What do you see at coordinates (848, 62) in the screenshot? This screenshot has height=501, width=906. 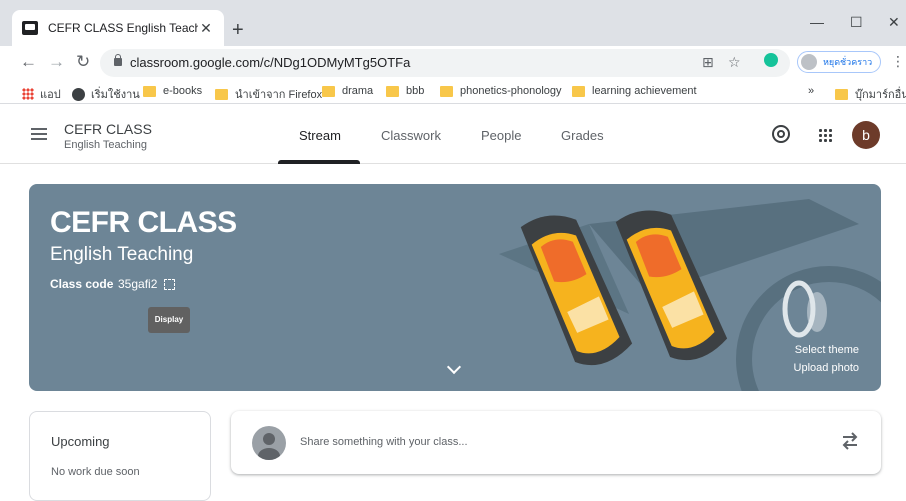 I see `profile-label: หยุดชั่วคราว` at bounding box center [848, 62].